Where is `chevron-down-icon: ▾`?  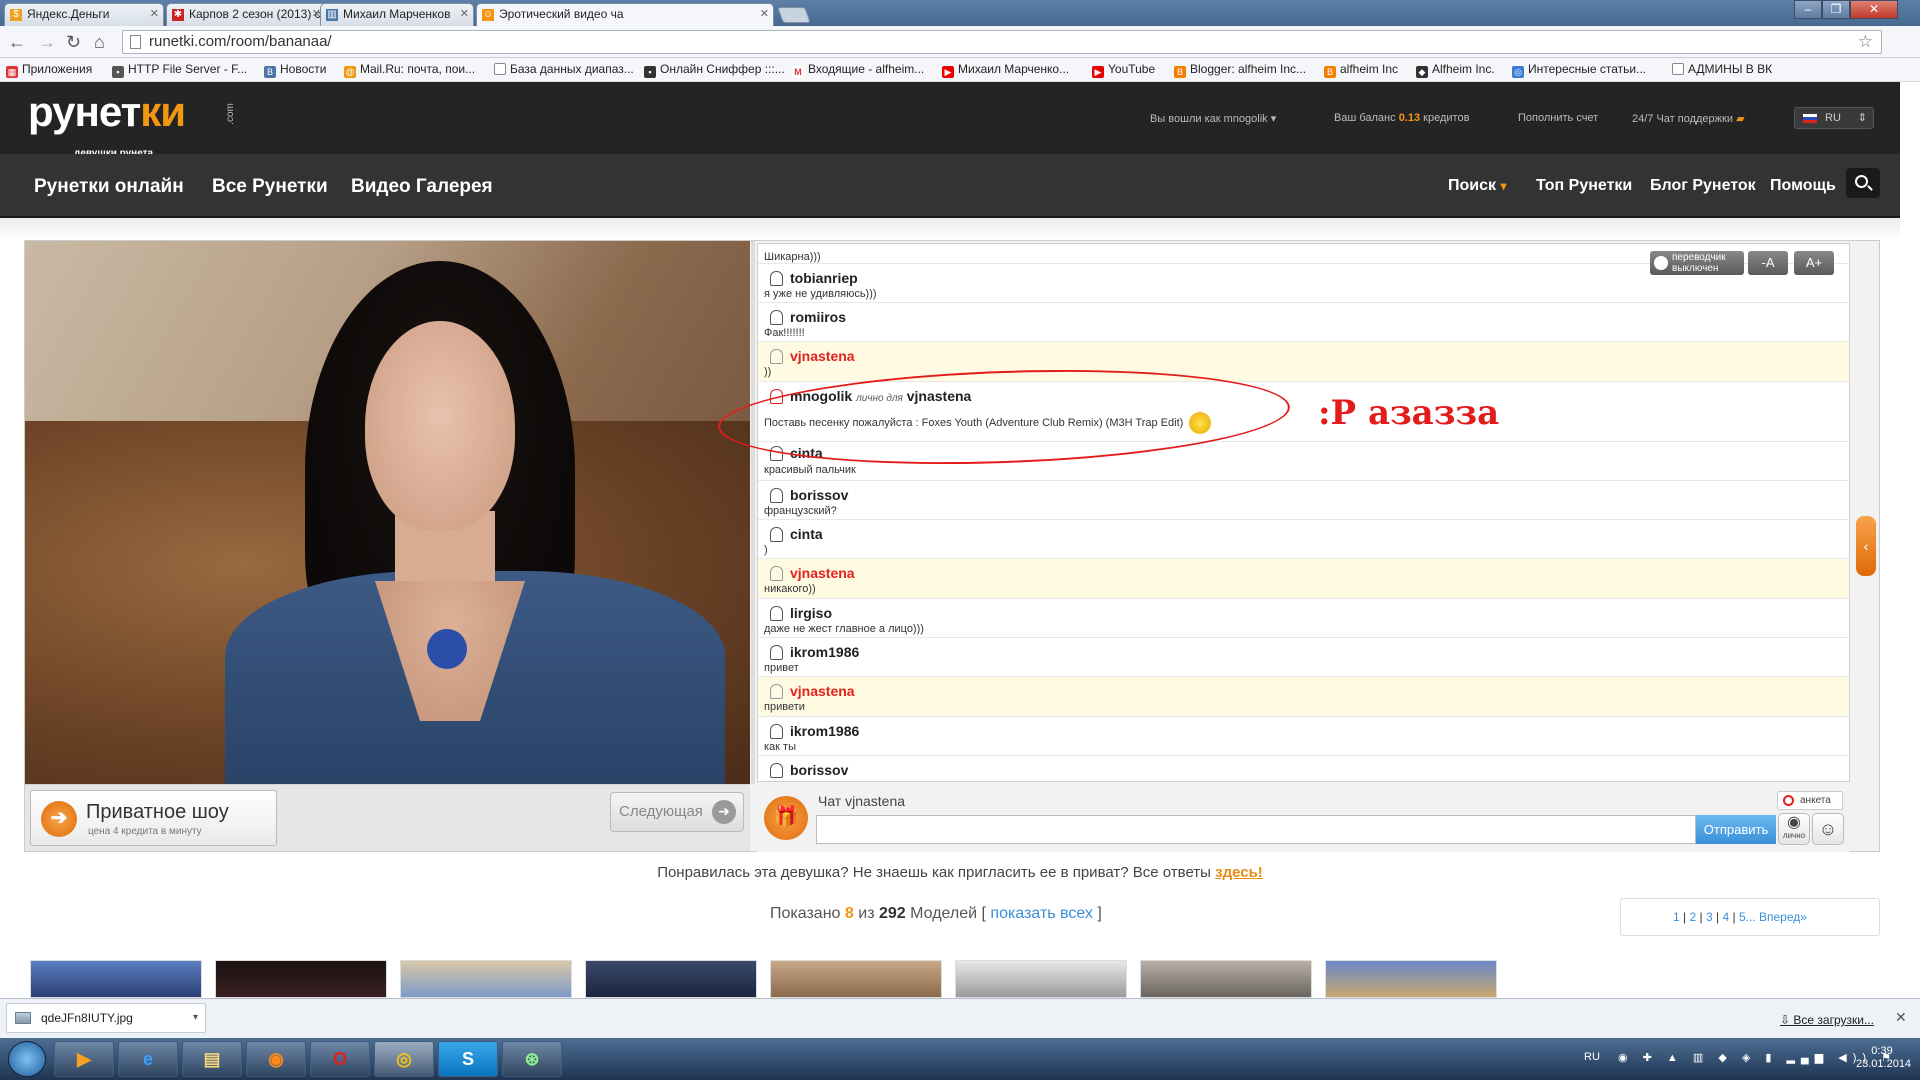
chevron-down-icon: ▾ is located at coordinates (195, 1018).